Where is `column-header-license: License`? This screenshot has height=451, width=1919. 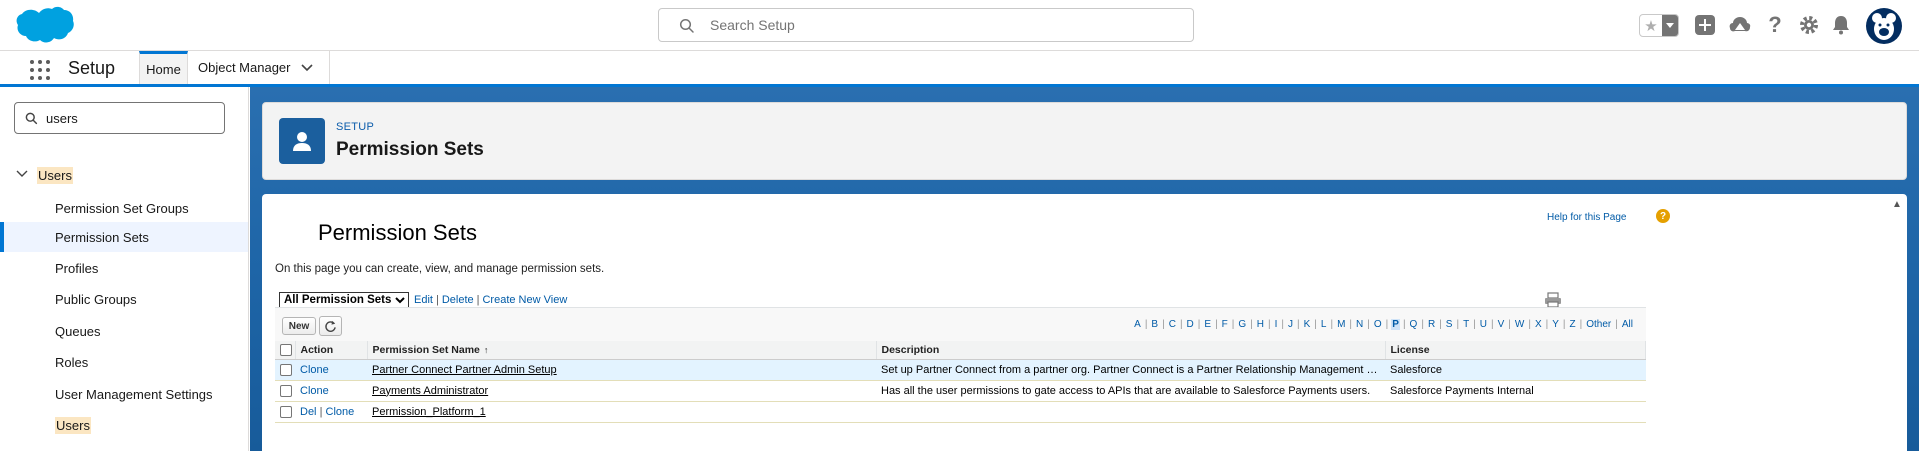 column-header-license: License is located at coordinates (1515, 350).